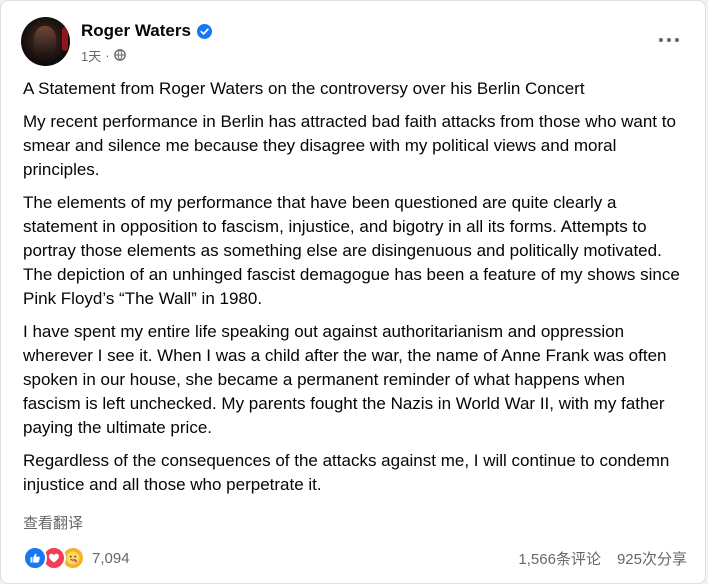  I want to click on post-timestamp: 1天, so click(91, 55).